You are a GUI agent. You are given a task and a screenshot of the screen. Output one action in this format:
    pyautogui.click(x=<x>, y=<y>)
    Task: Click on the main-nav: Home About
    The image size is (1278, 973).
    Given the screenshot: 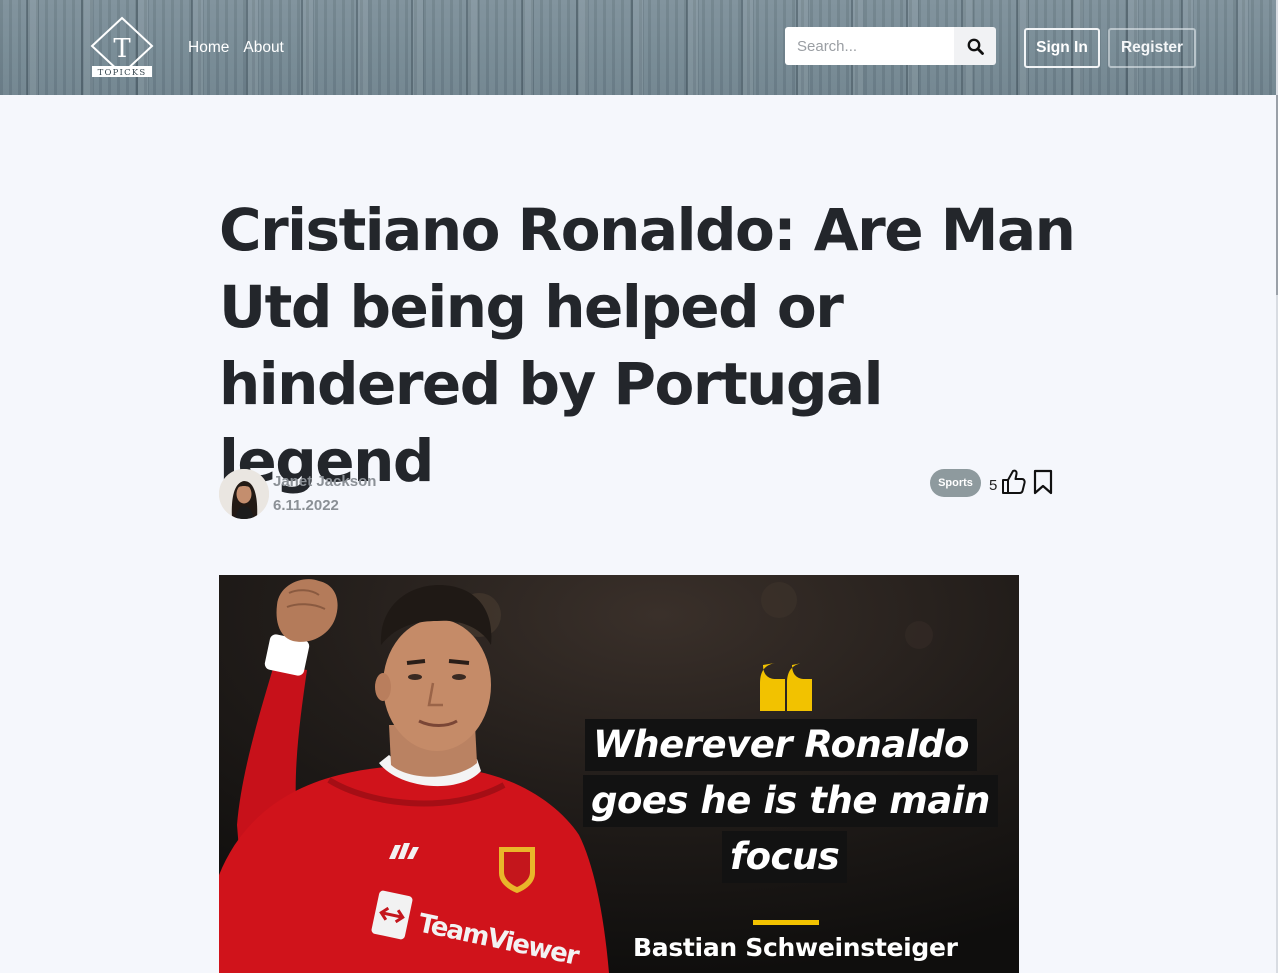 What is the action you would take?
    pyautogui.click(x=236, y=48)
    